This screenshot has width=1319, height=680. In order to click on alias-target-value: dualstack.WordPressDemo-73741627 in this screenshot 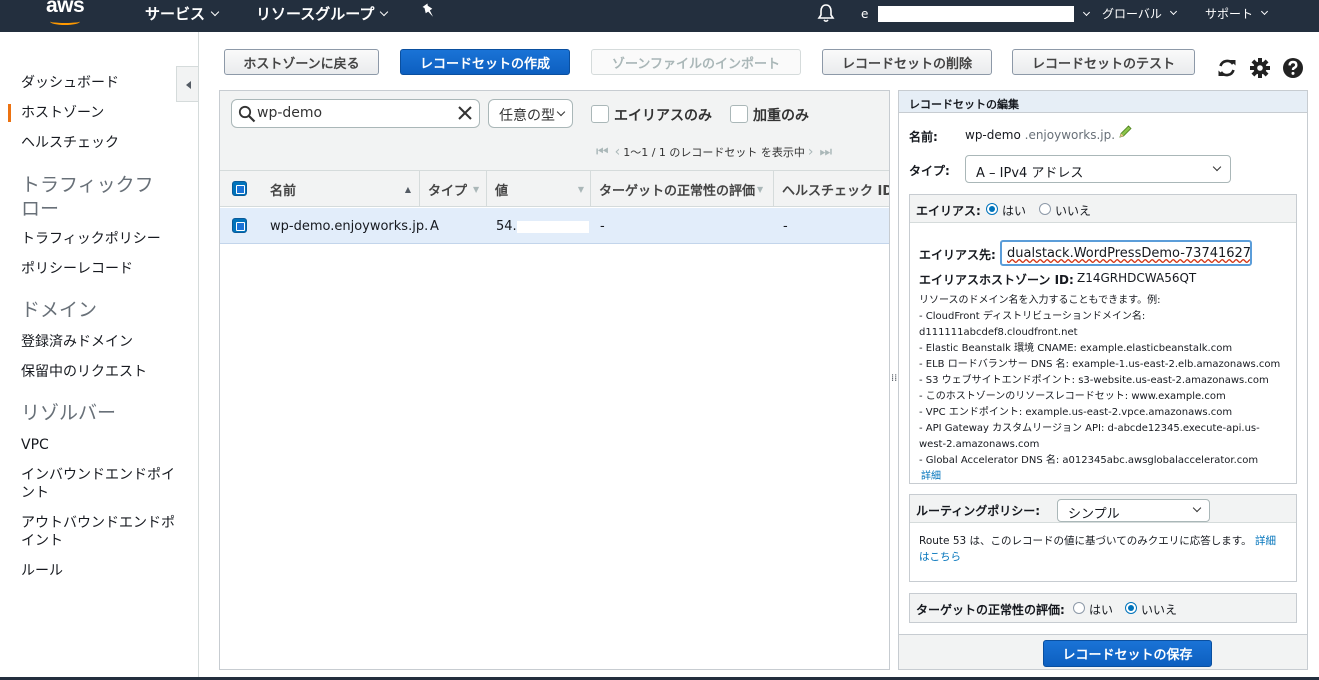, I will do `click(1129, 253)`.